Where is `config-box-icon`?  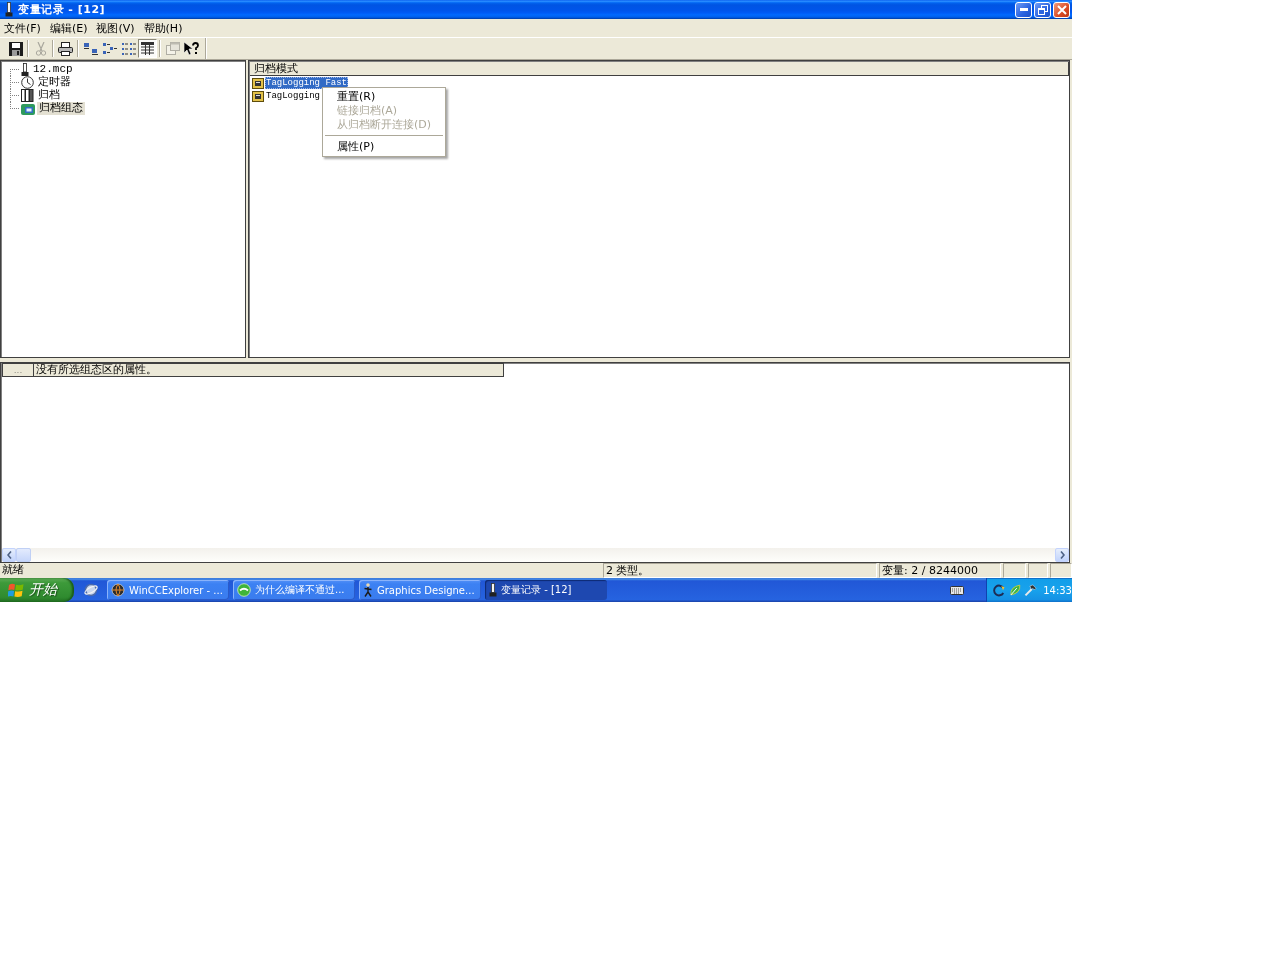
config-box-icon is located at coordinates (28, 108).